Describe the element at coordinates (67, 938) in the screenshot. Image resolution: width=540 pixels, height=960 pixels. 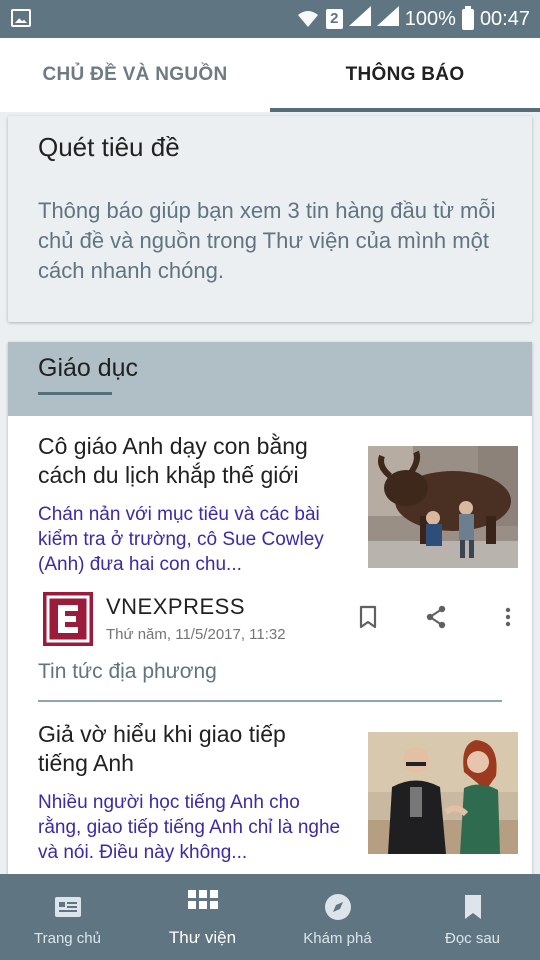
I see `nav-label: Trang chủ` at that location.